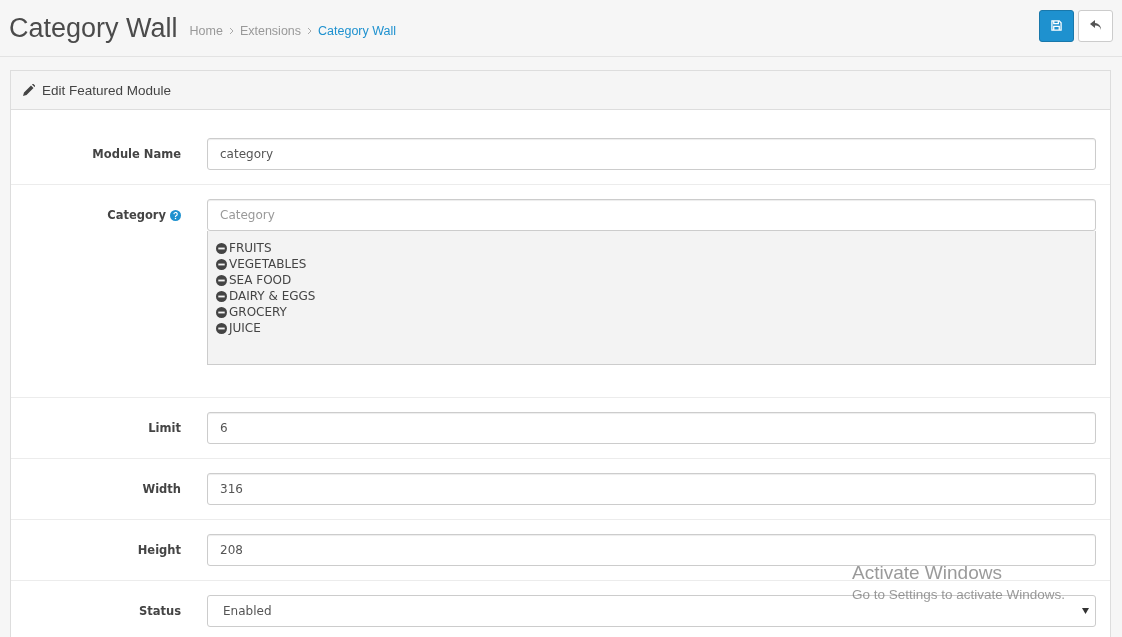  I want to click on panel-title: Edit Featured Module, so click(107, 90).